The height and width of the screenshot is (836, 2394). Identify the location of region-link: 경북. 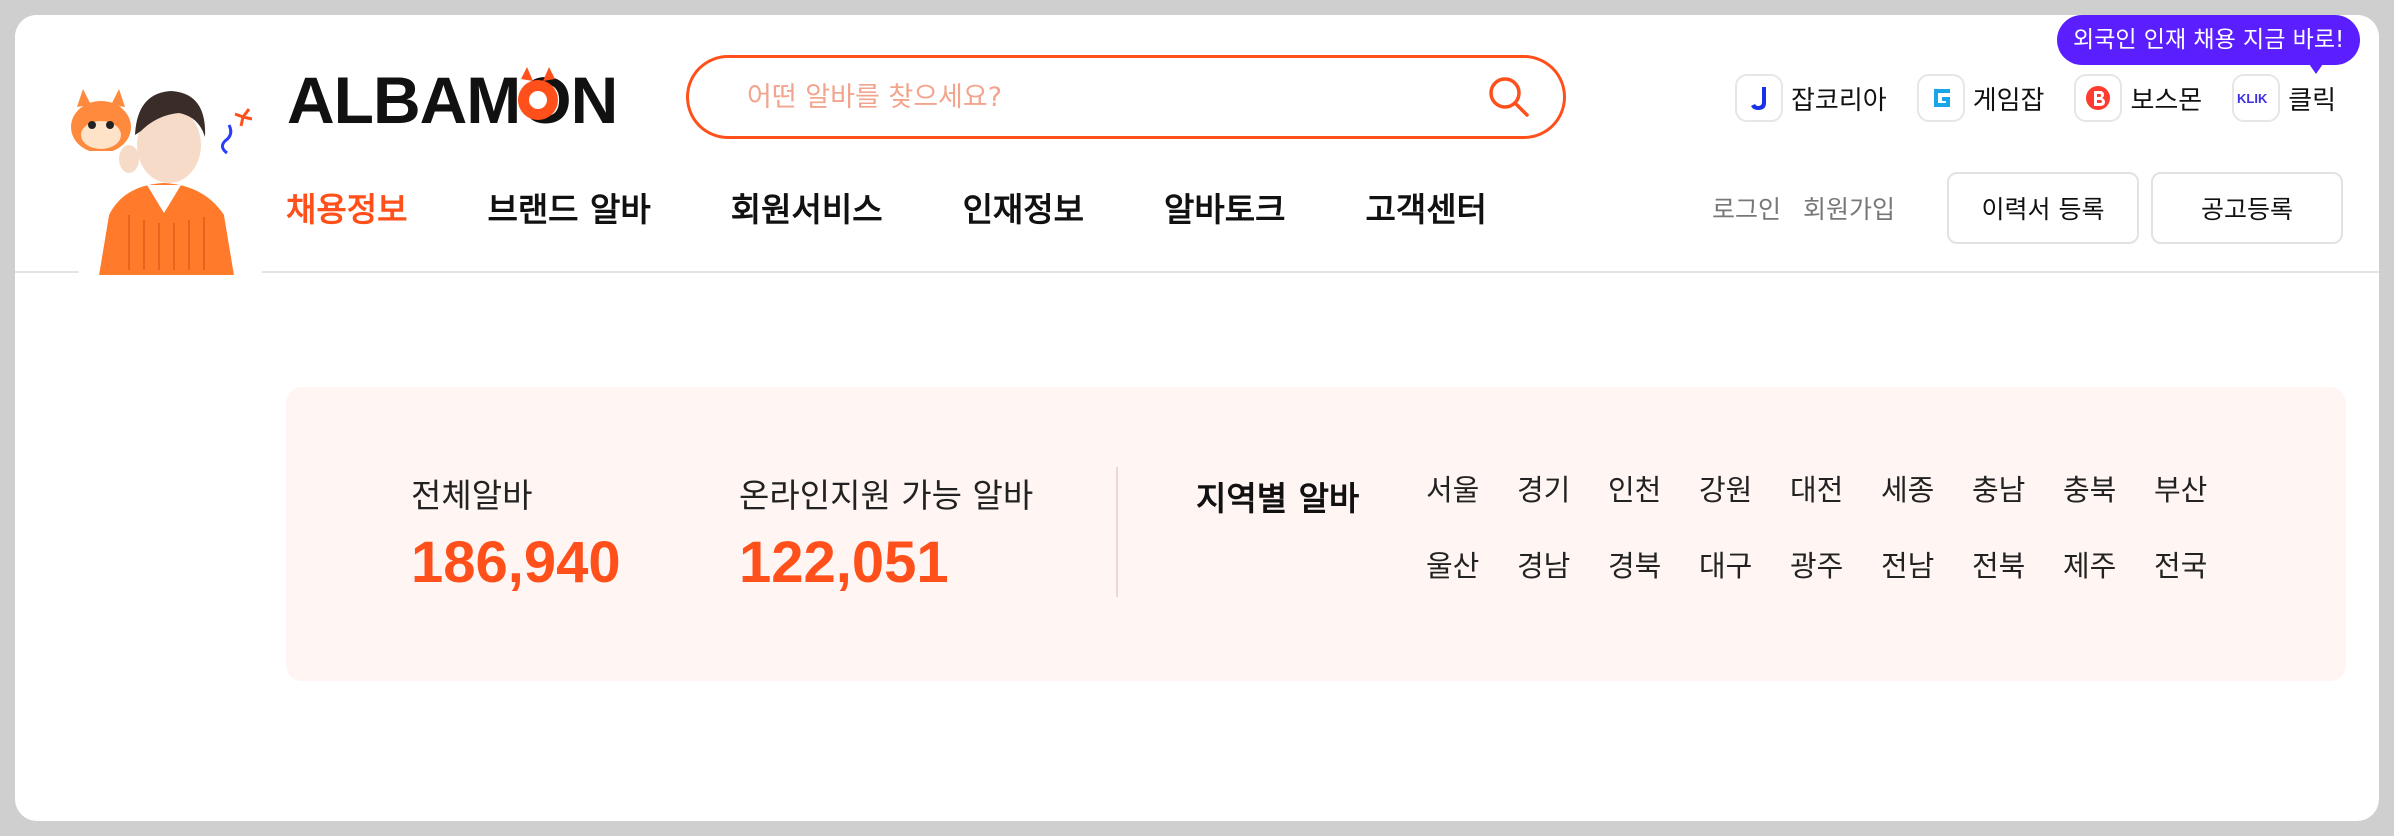
(1653, 566).